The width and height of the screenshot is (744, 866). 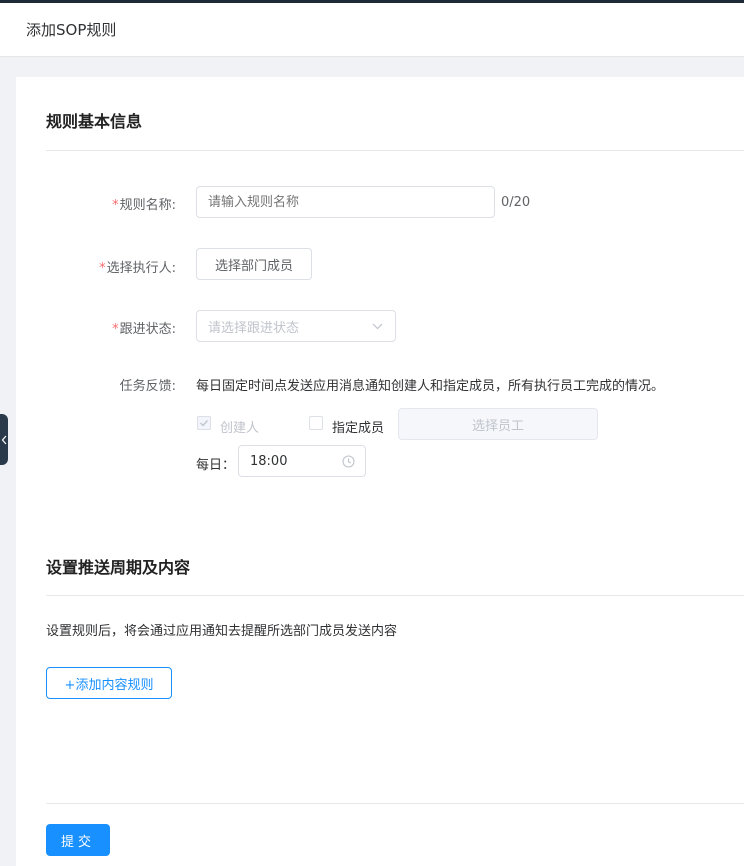 What do you see at coordinates (144, 329) in the screenshot?
I see `status-label: *跟进状态:` at bounding box center [144, 329].